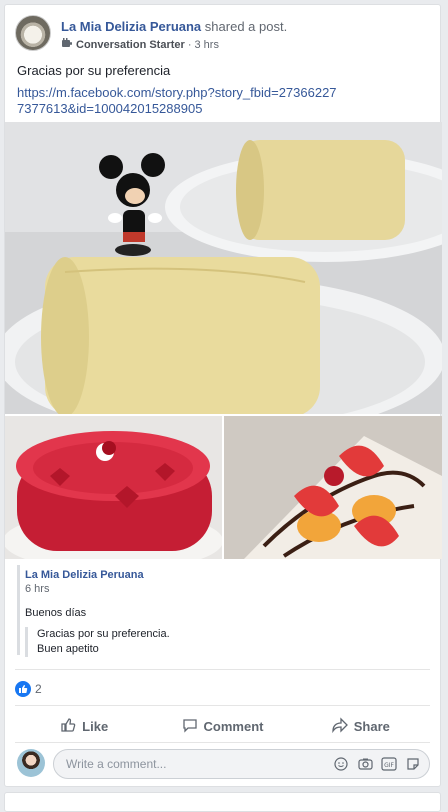 The image size is (448, 812). What do you see at coordinates (246, 26) in the screenshot?
I see `shared-text: shared a post.` at bounding box center [246, 26].